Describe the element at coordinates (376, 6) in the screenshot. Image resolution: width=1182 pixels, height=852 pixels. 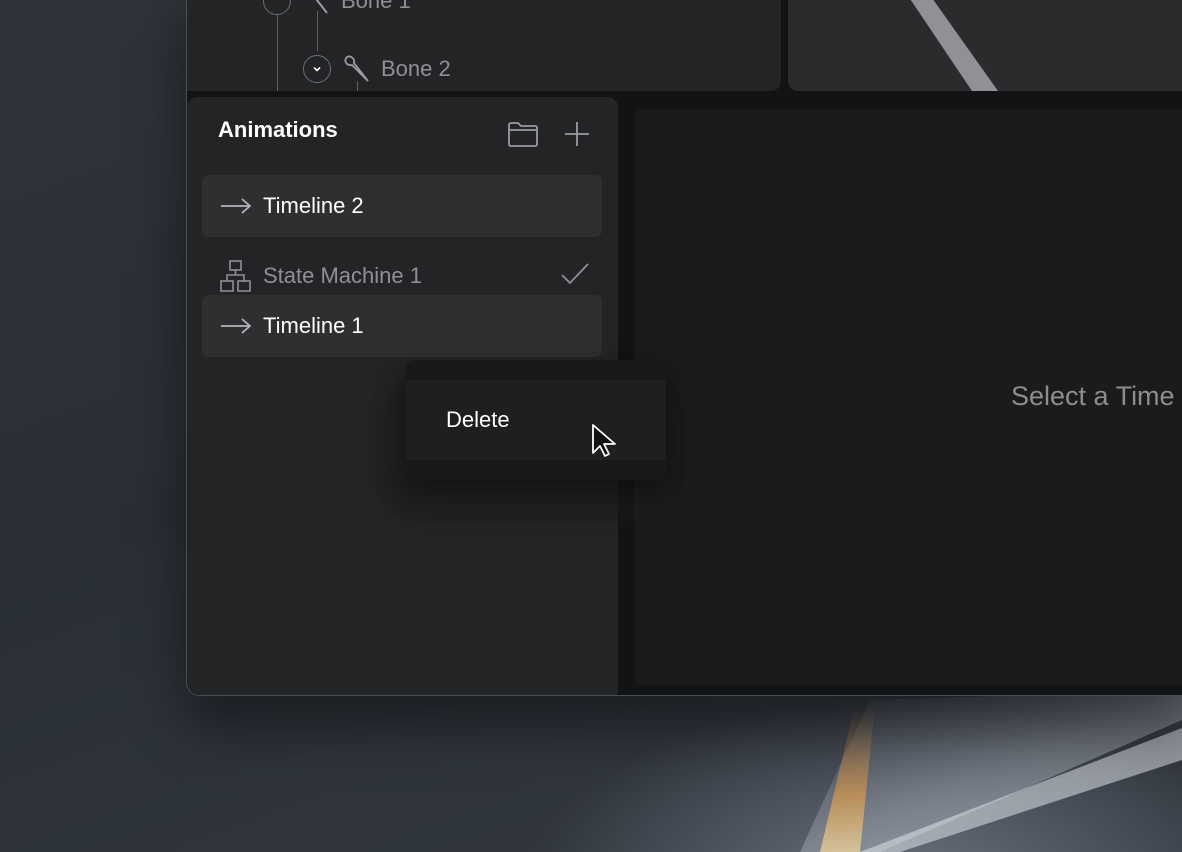
I see `tree-node-label: Bone 1` at that location.